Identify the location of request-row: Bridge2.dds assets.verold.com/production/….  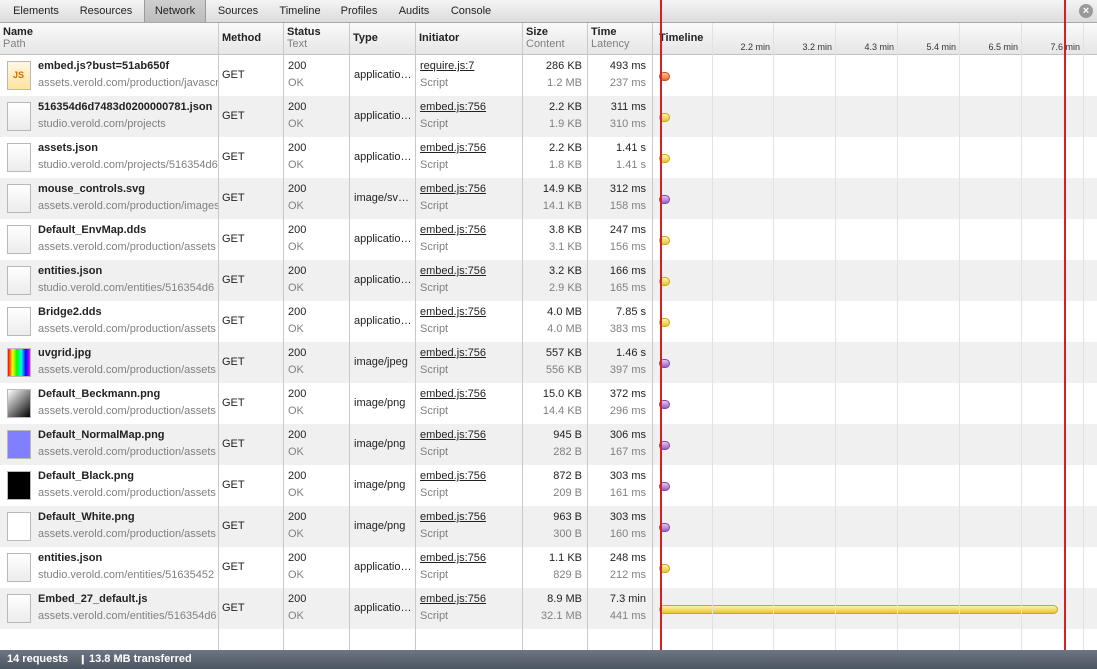
(548, 321).